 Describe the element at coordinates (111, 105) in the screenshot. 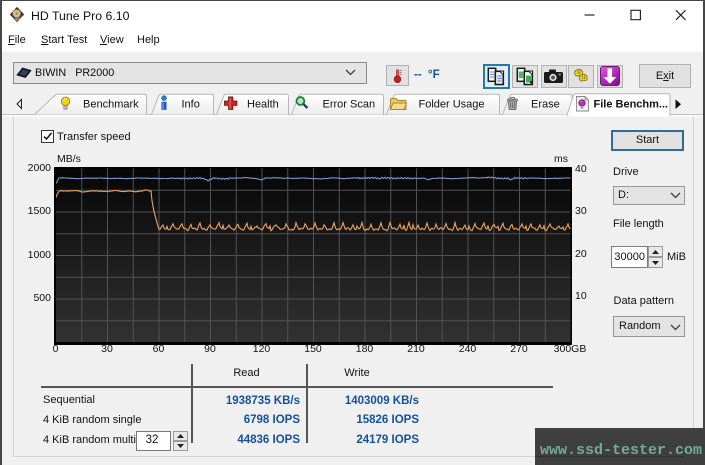

I see `svg-text: Benchmark` at that location.